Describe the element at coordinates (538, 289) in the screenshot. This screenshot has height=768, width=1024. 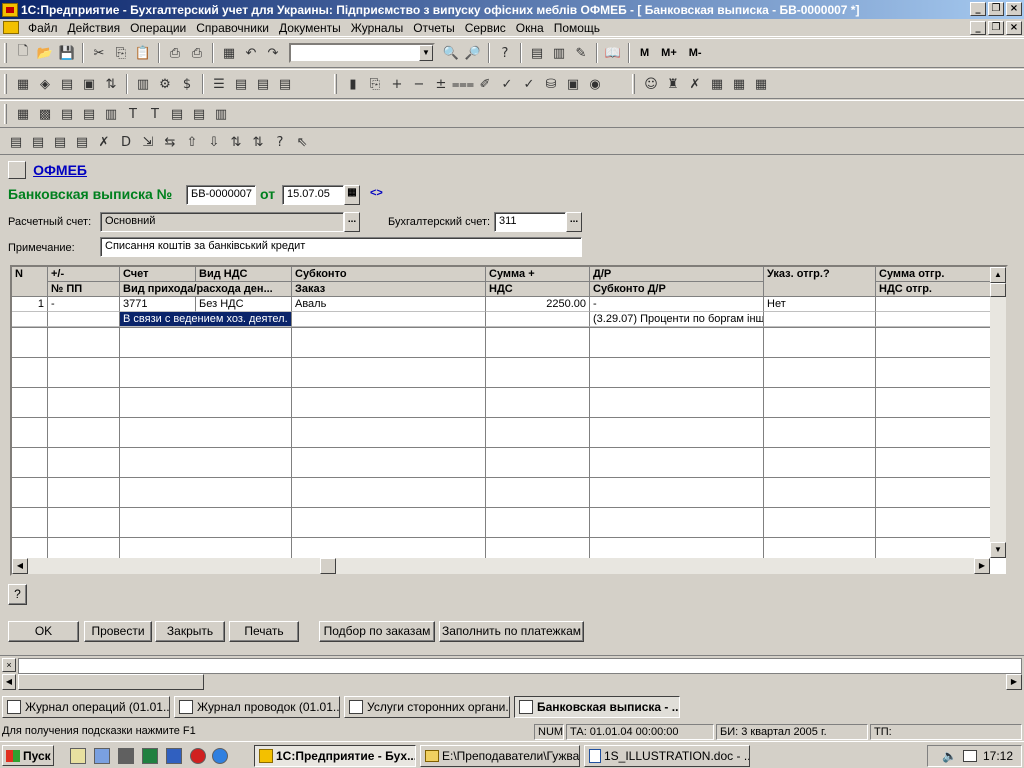
I see `col-header-vat: НДС` at that location.